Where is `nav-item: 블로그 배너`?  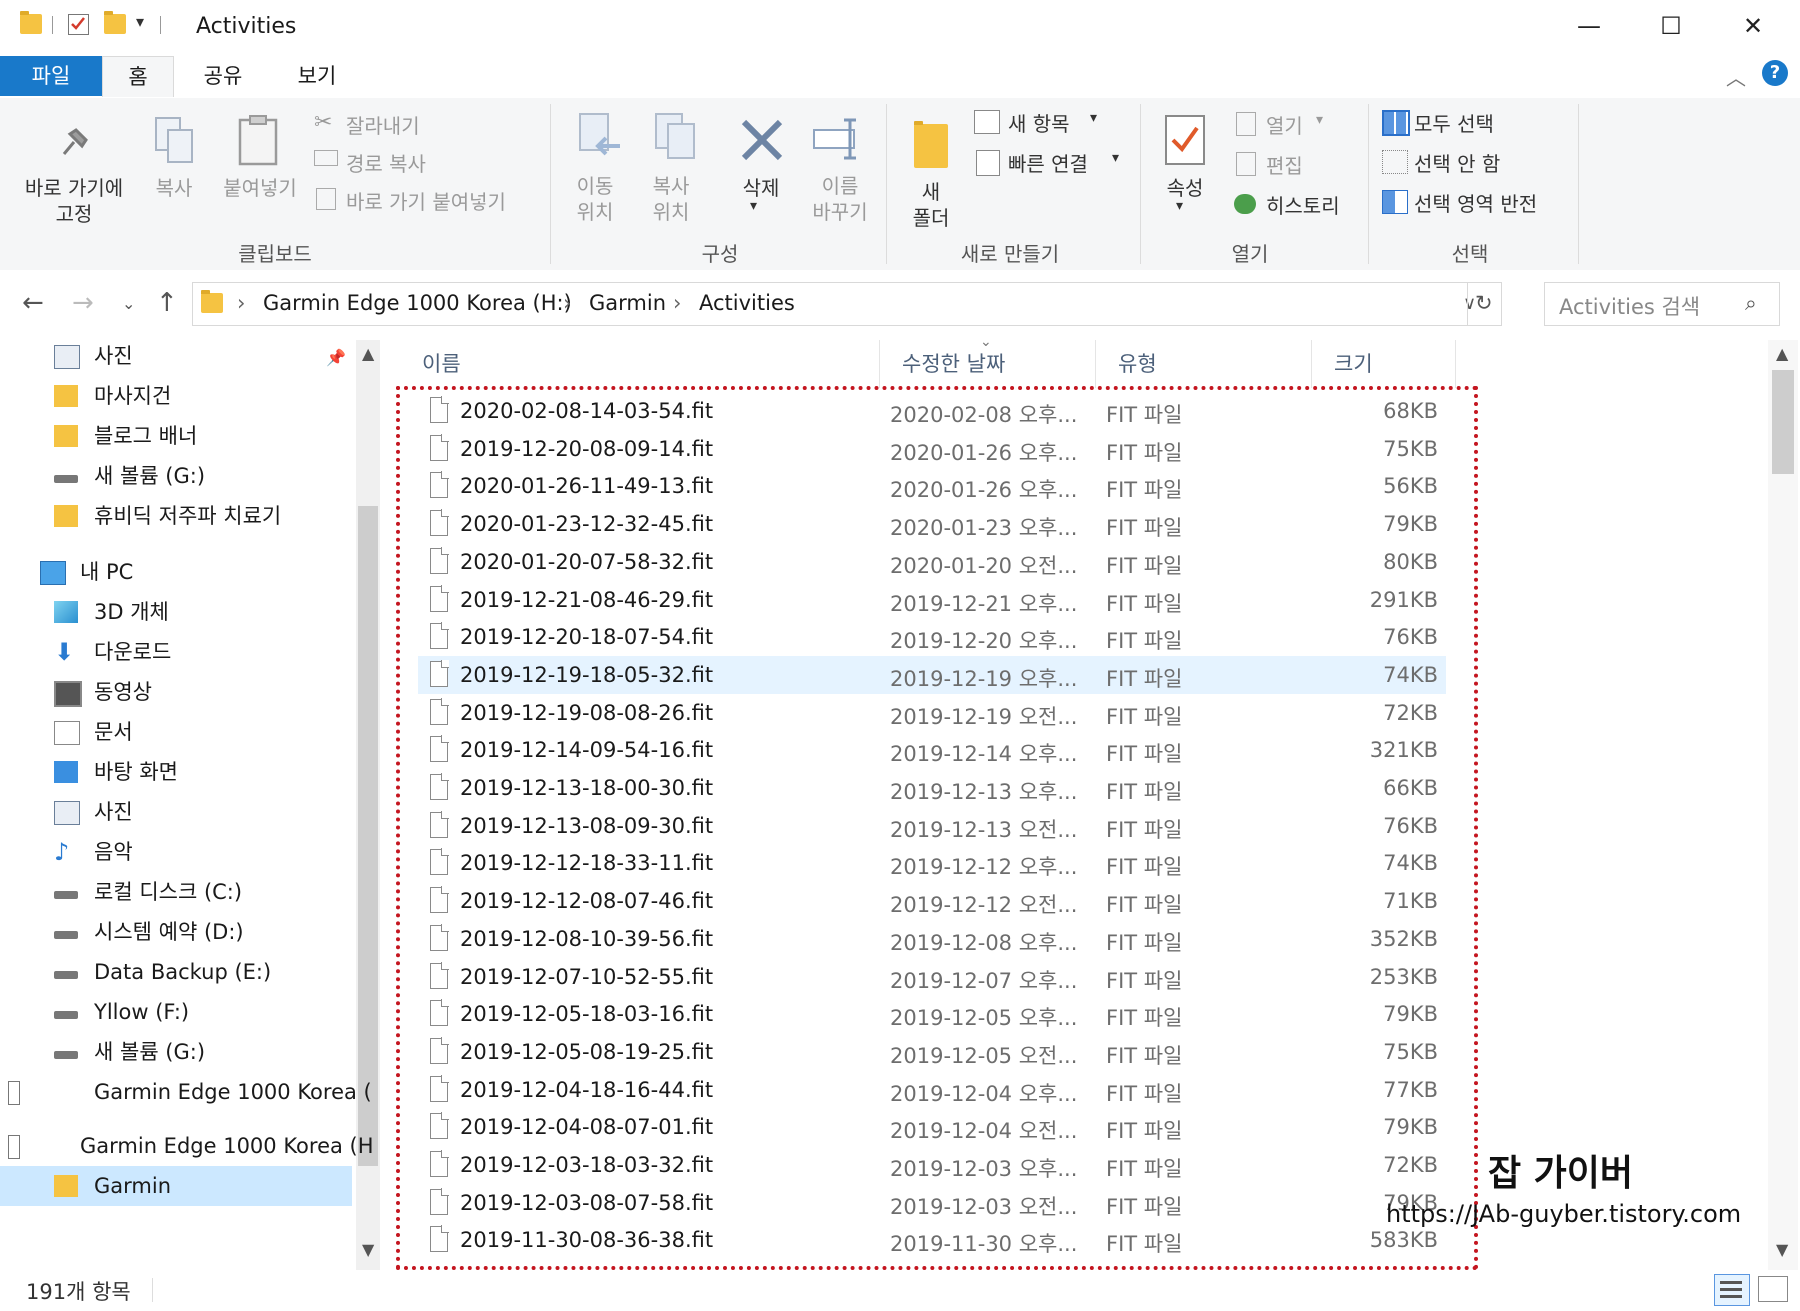 nav-item: 블로그 배너 is located at coordinates (176, 436).